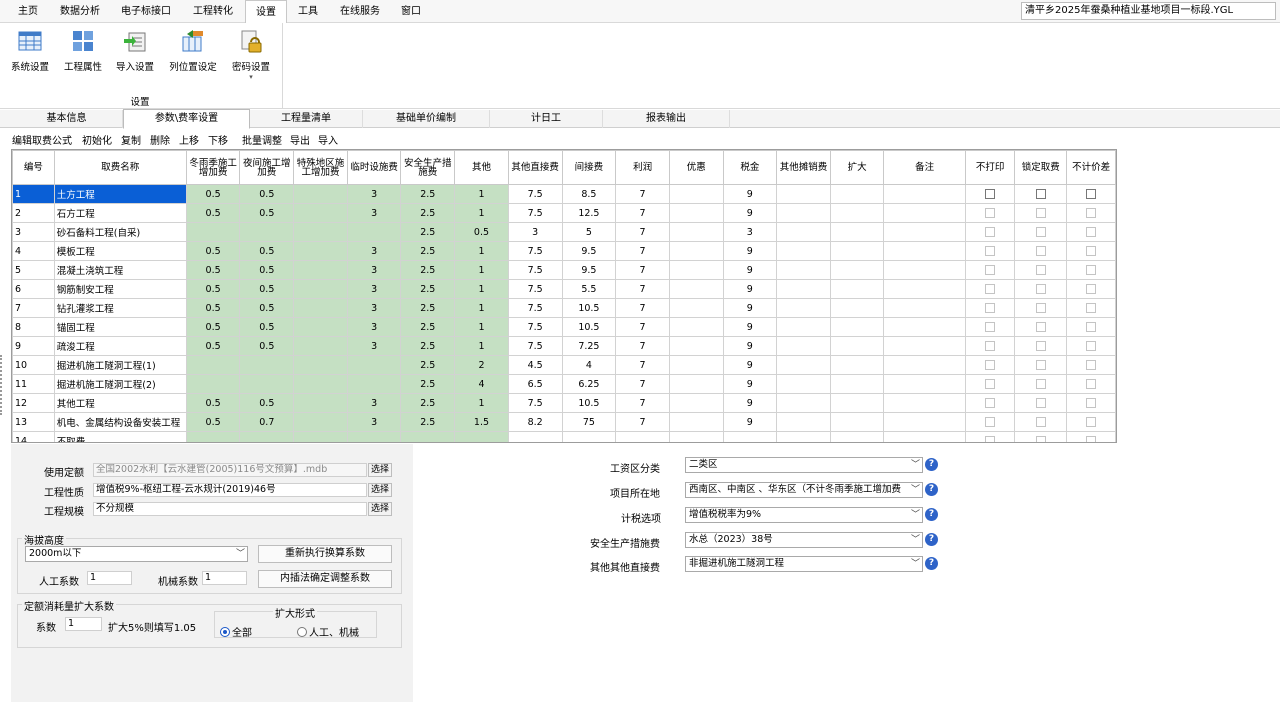 Image resolution: width=1280 pixels, height=702 pixels. What do you see at coordinates (42, 139) in the screenshot?
I see `edit-formula-button: 编辑取费公式` at bounding box center [42, 139].